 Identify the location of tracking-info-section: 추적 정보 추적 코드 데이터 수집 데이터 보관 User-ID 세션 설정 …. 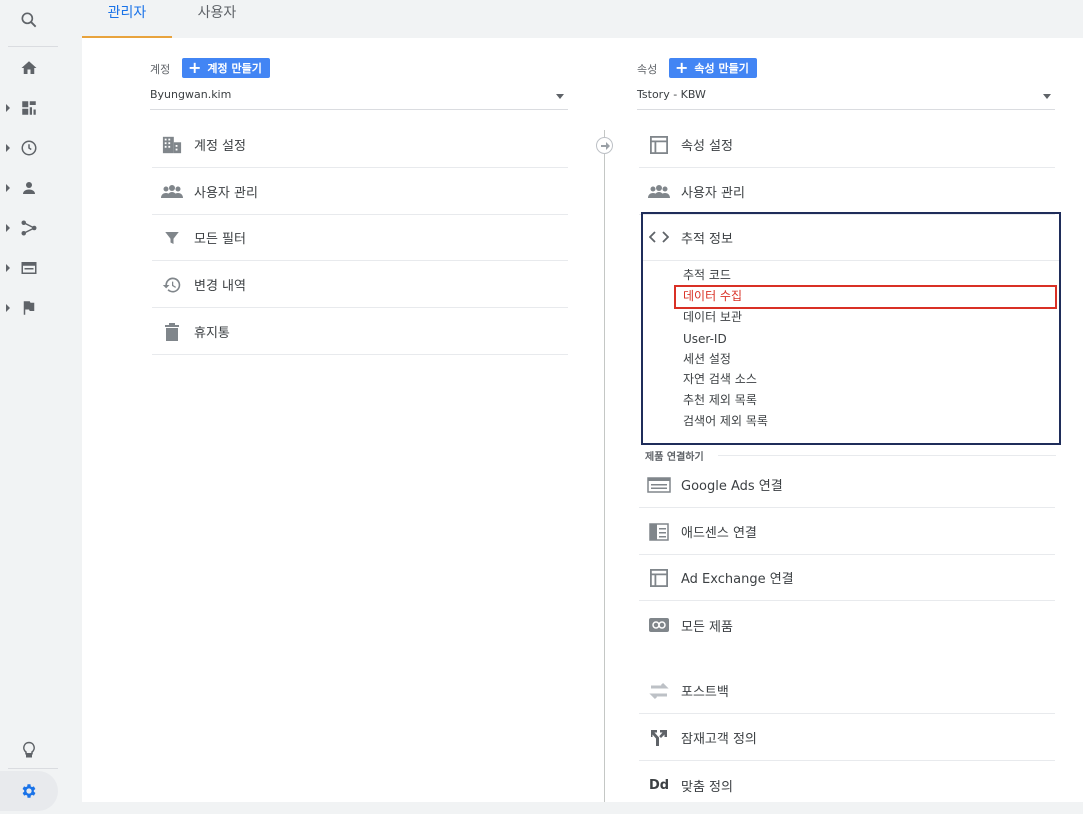
(851, 328).